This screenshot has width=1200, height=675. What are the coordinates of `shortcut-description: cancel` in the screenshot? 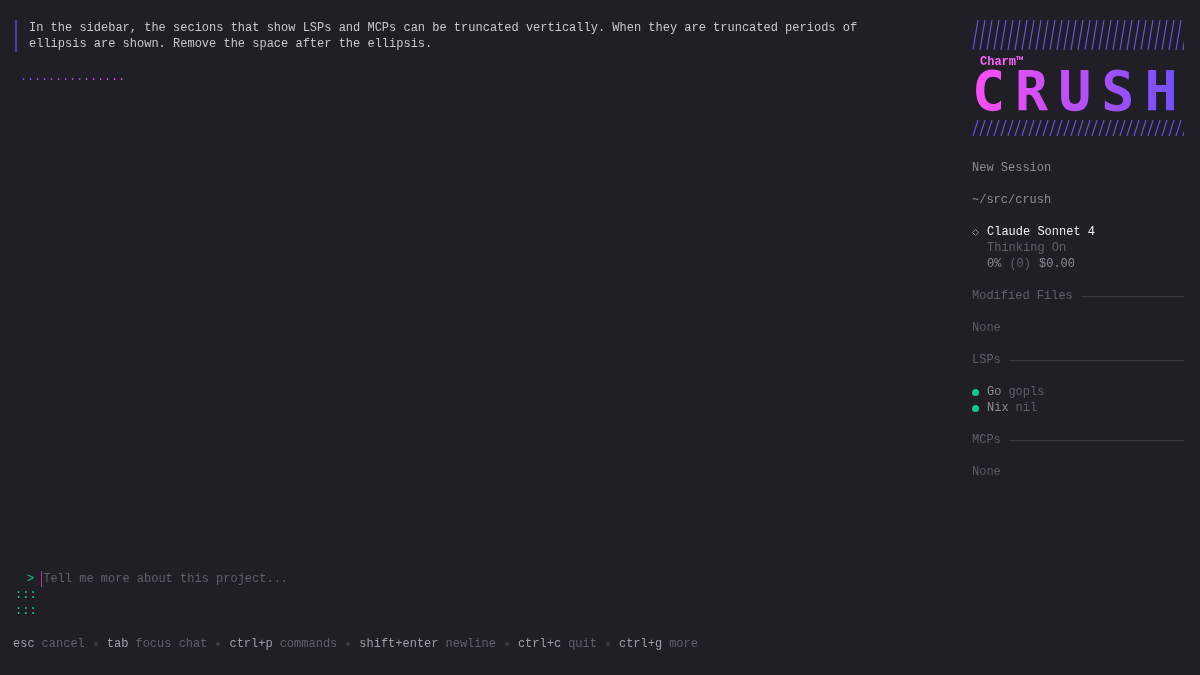 It's located at (63, 644).